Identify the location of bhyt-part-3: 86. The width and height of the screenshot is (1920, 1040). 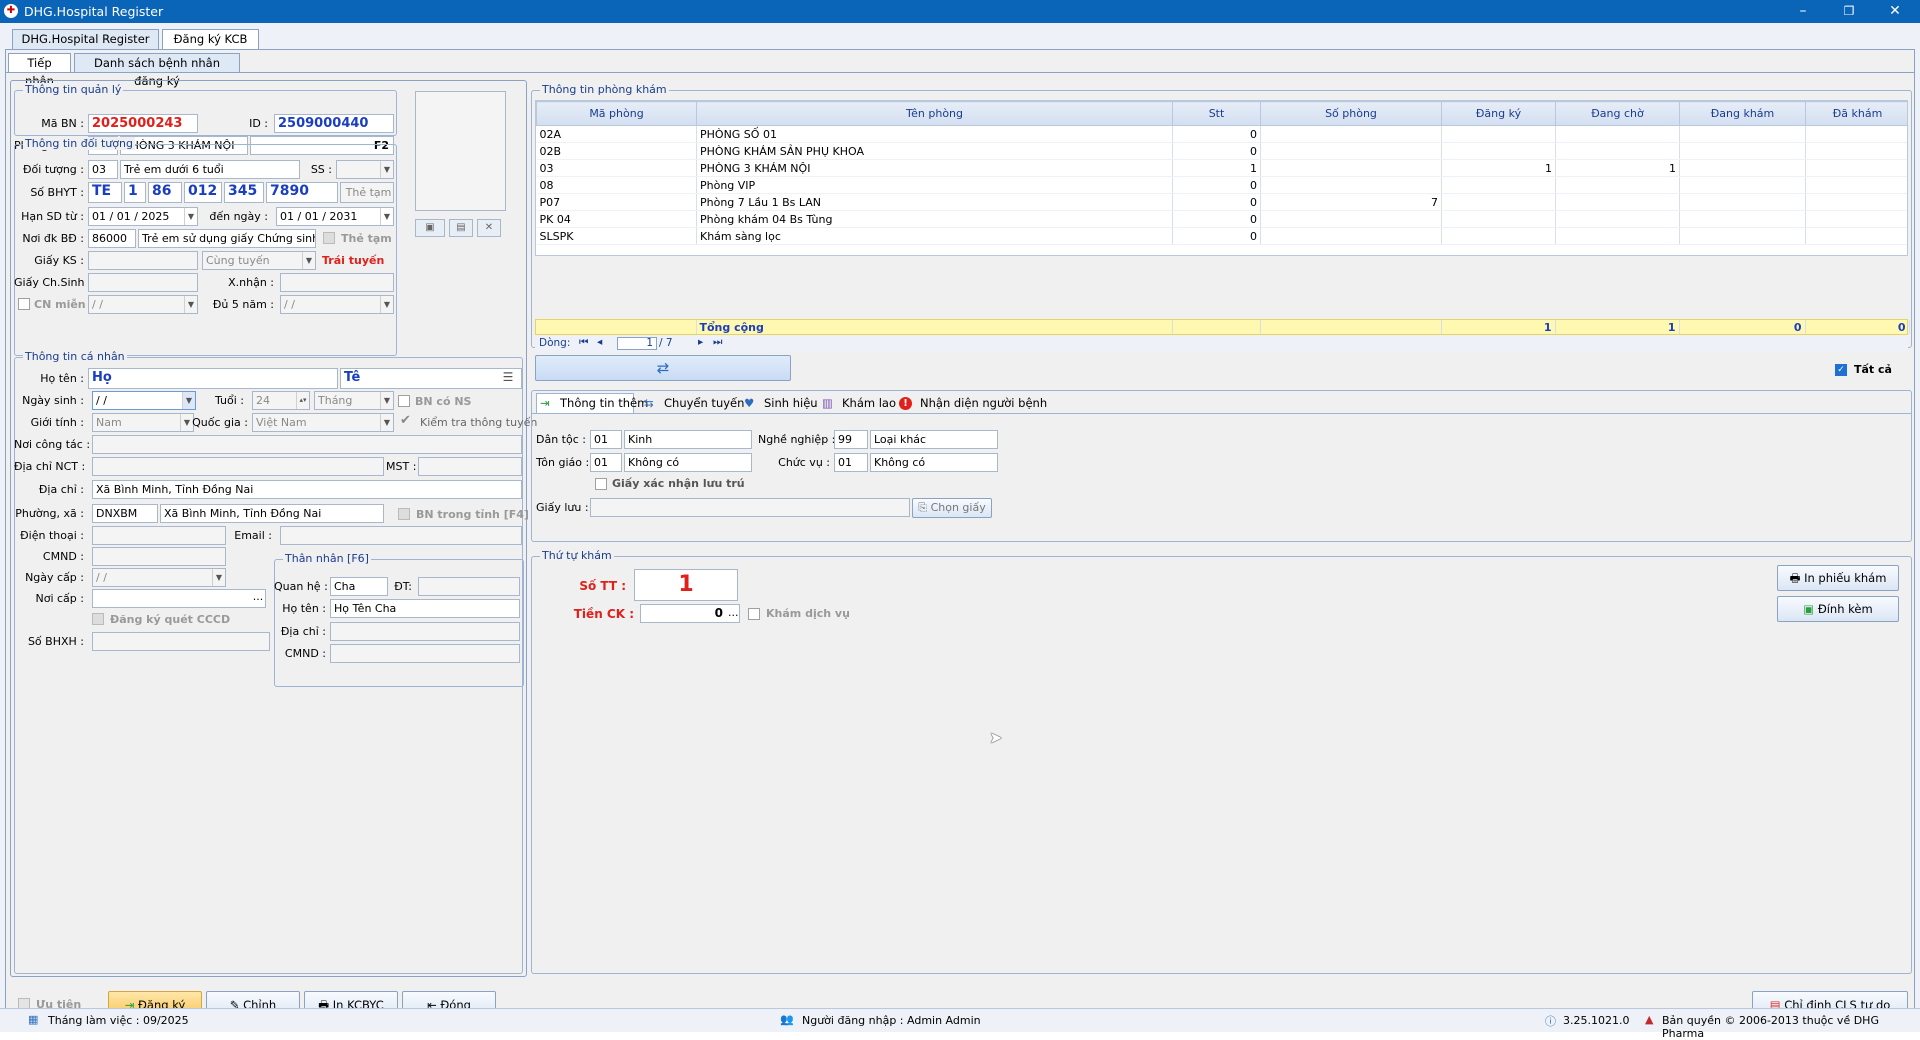
(165, 192).